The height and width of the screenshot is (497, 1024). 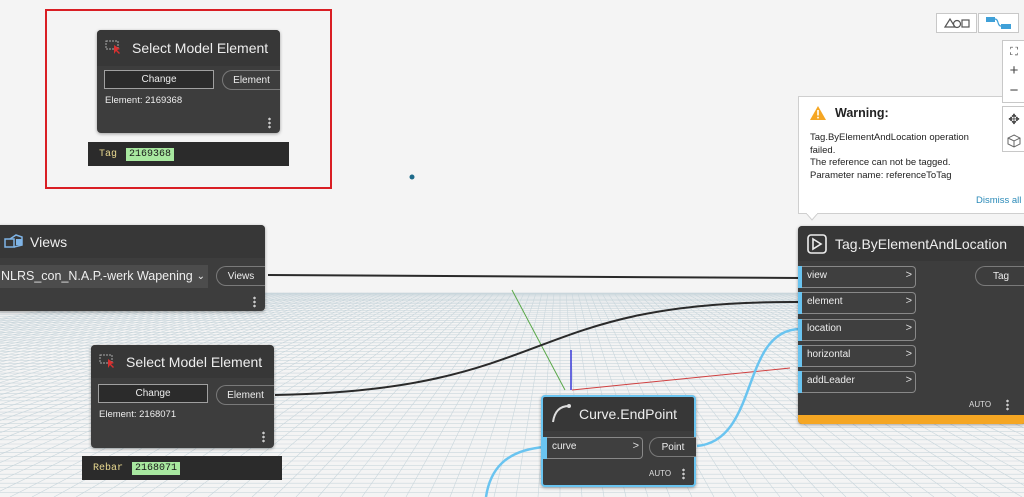 I want to click on horizontal-input-port: horizontal >, so click(x=857, y=356).